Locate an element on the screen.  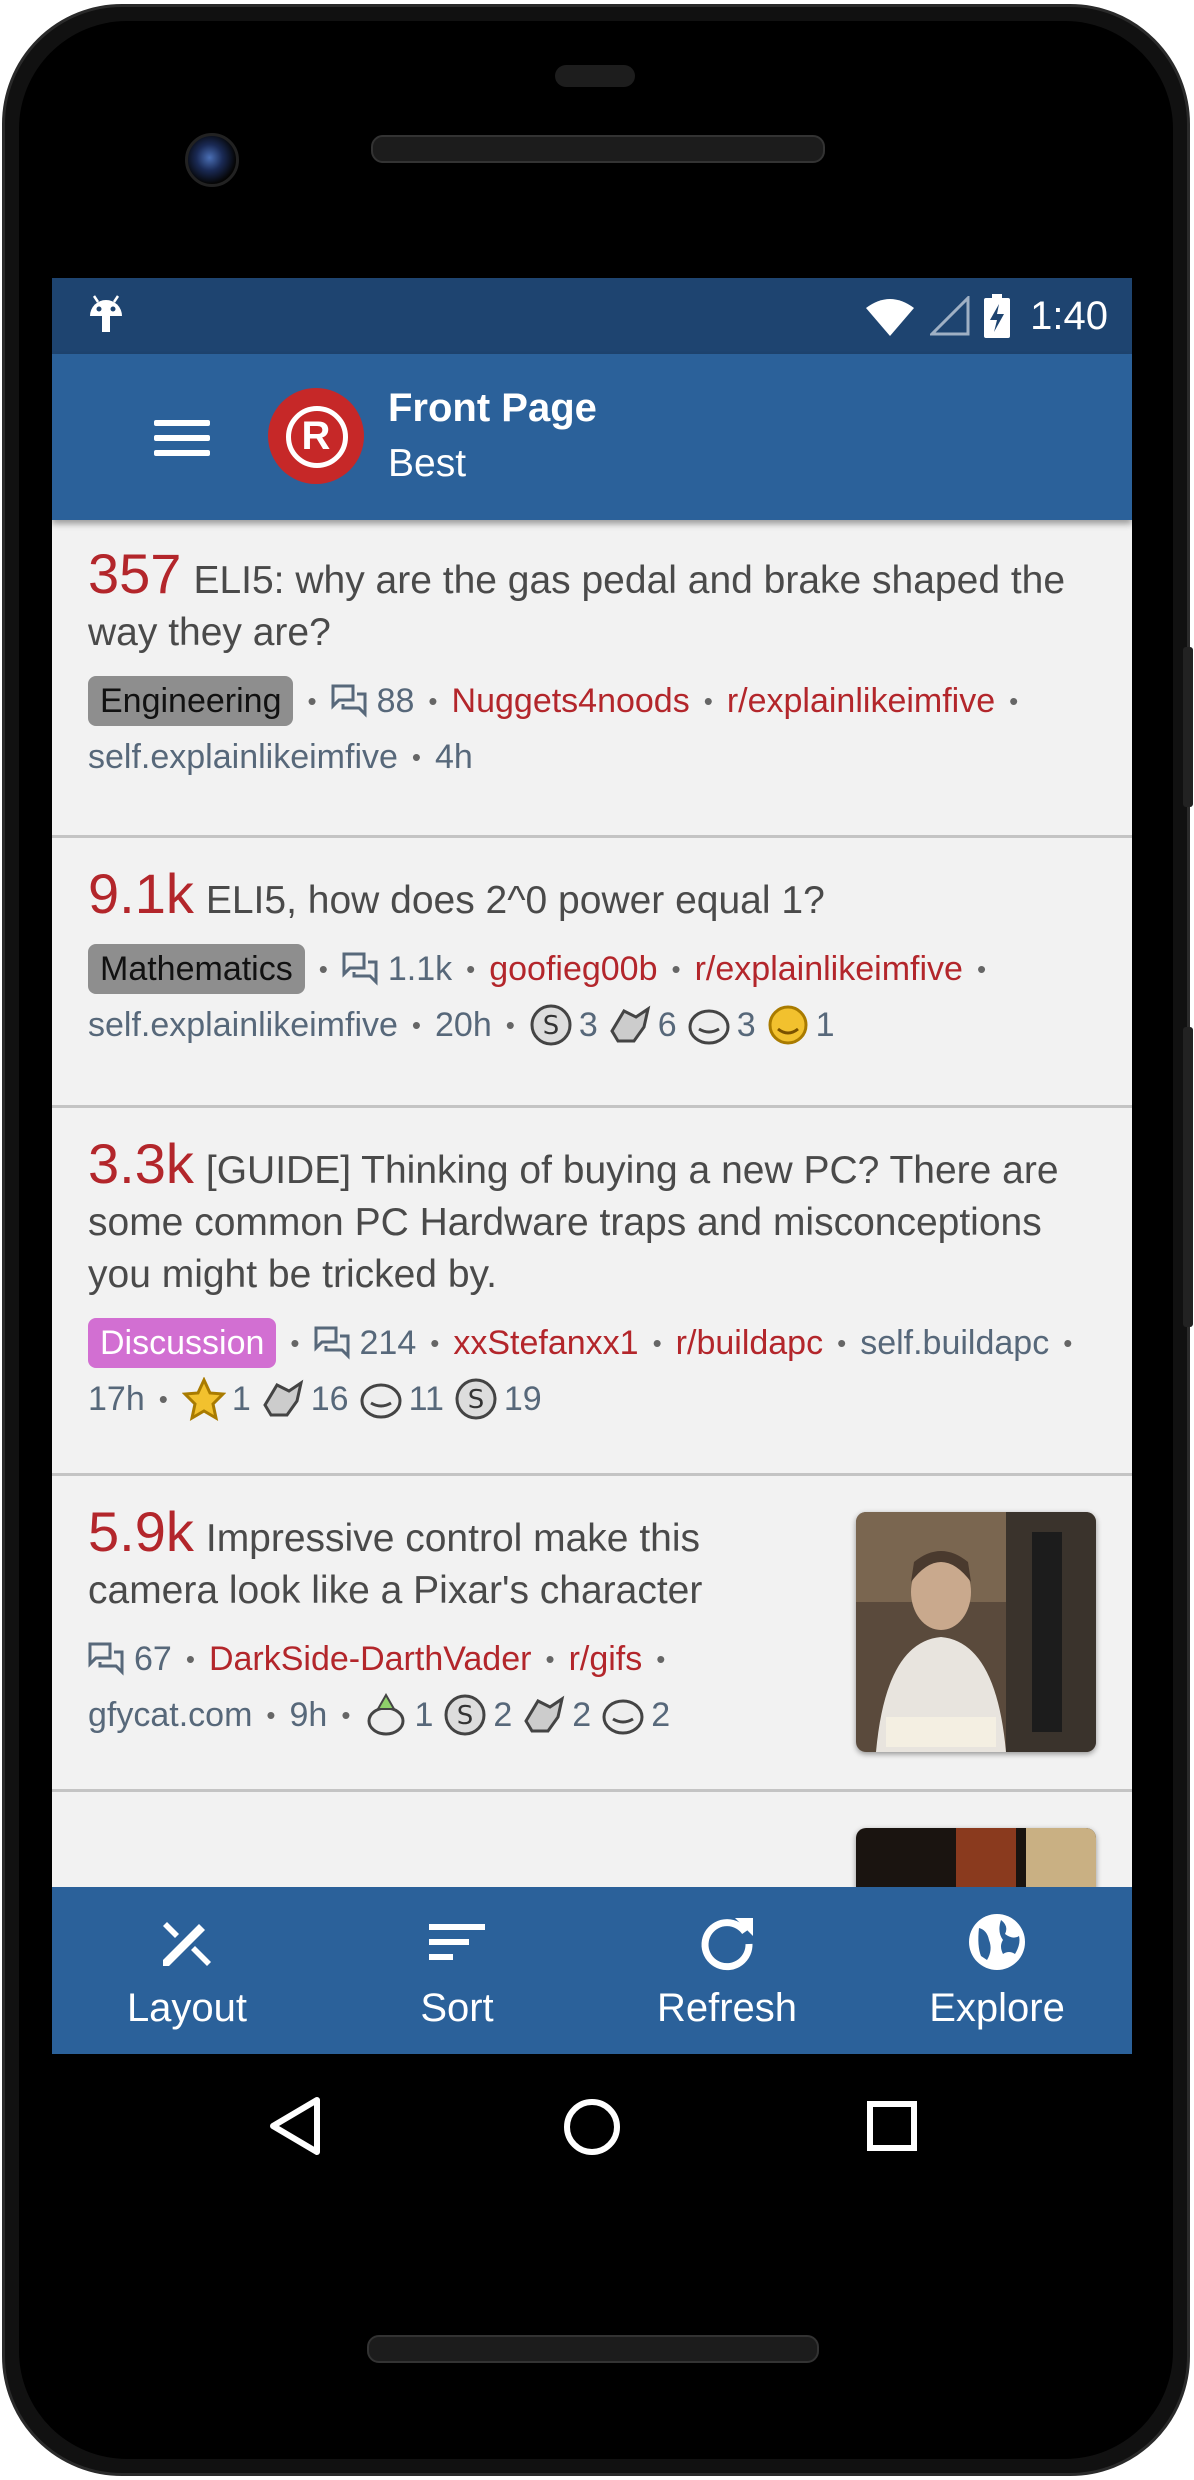
thumbnail-image is located at coordinates (976, 1632).